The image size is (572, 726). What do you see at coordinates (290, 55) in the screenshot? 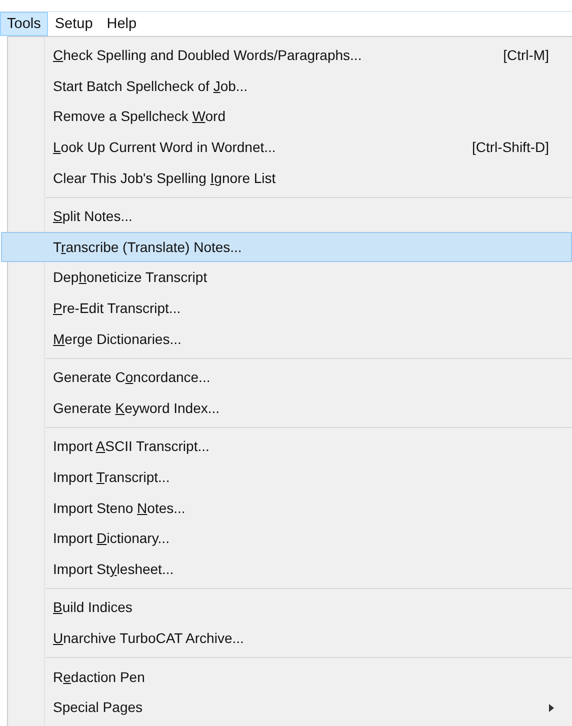
I see `menu-item: Check Spelling and Doubled Words/Paragraphs... [Ctrl-M]` at bounding box center [290, 55].